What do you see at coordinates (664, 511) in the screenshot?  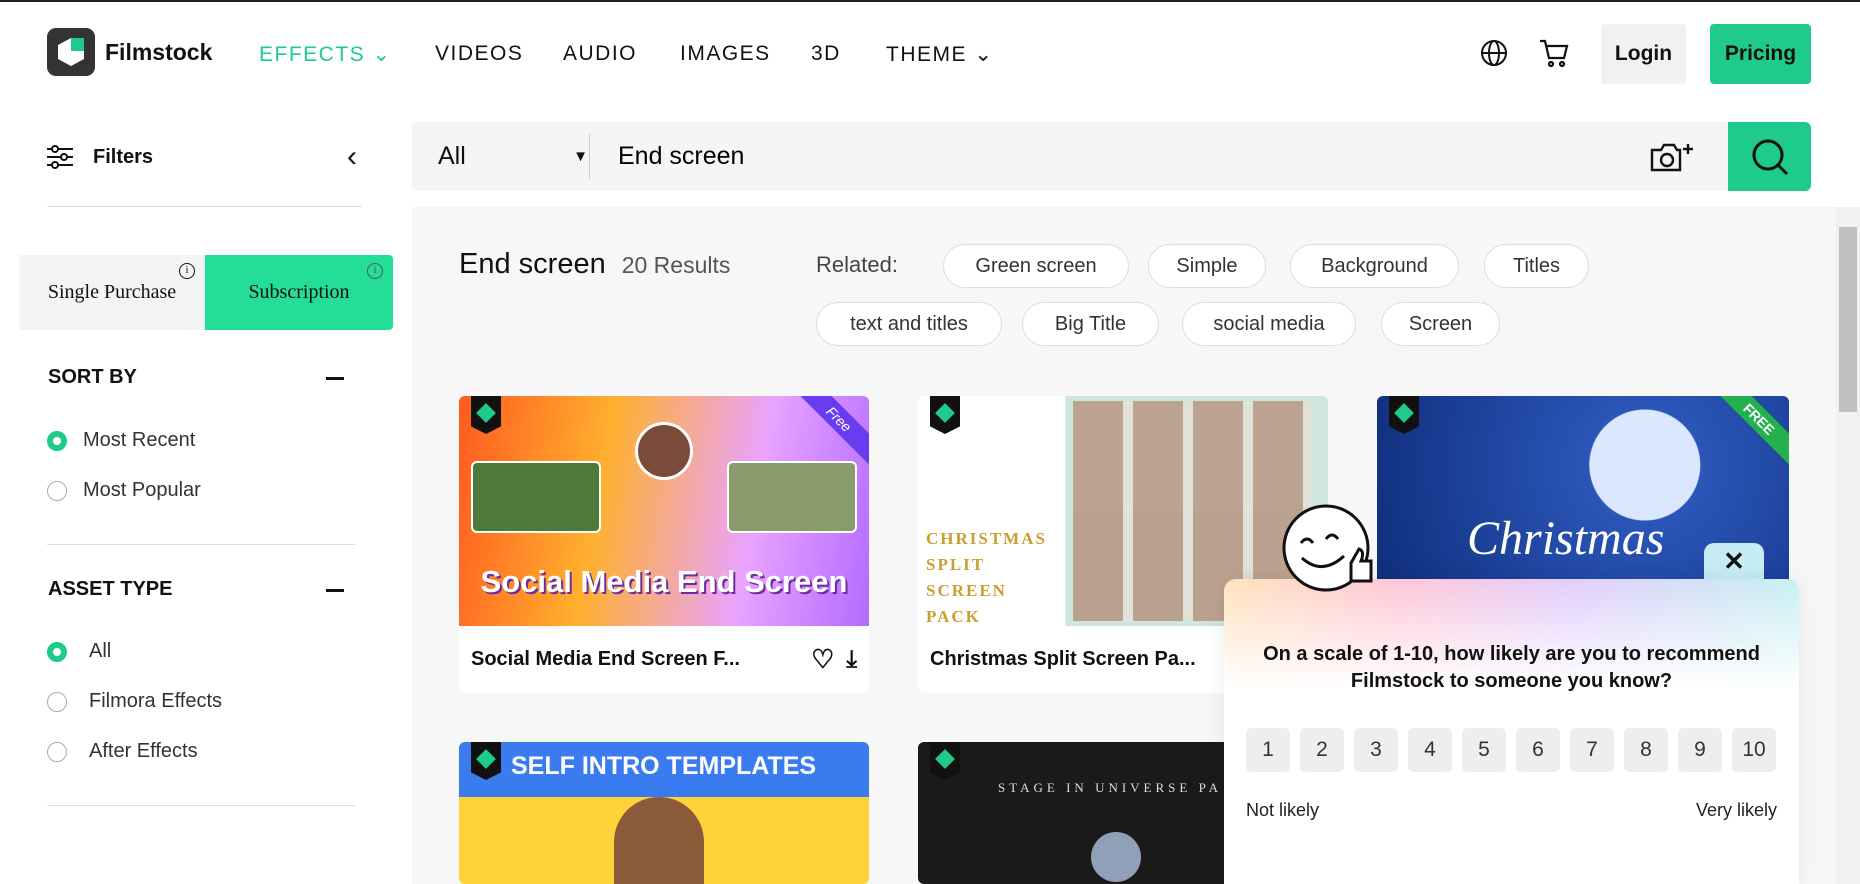 I see `card-thumbnail: Free Social Media End Screen` at bounding box center [664, 511].